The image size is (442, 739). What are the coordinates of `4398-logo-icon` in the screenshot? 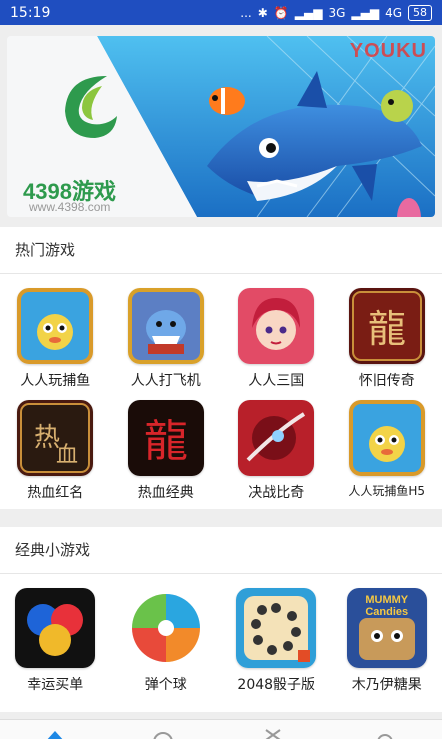 It's located at (91, 107).